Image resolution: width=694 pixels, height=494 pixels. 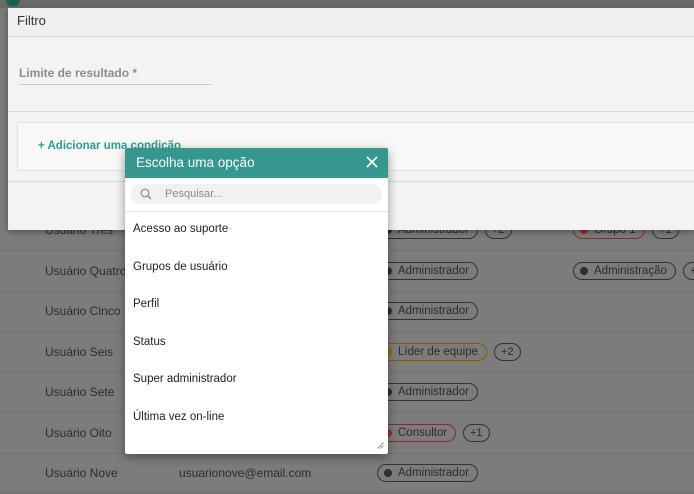 I want to click on group-chip: Administração, so click(x=624, y=270).